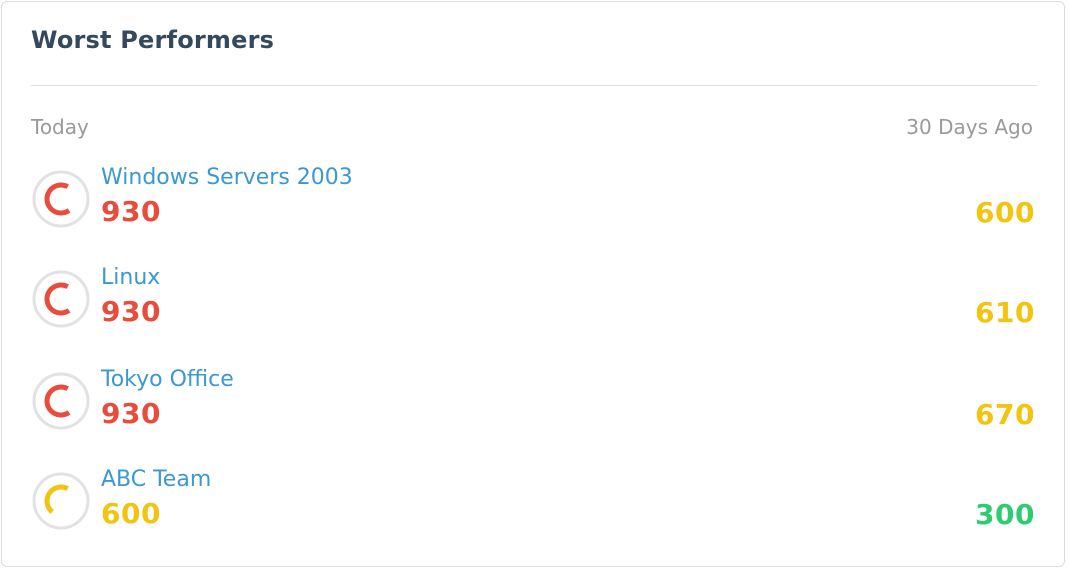 The height and width of the screenshot is (570, 1068). What do you see at coordinates (156, 479) in the screenshot?
I see `performer-name-link: ABC Team` at bounding box center [156, 479].